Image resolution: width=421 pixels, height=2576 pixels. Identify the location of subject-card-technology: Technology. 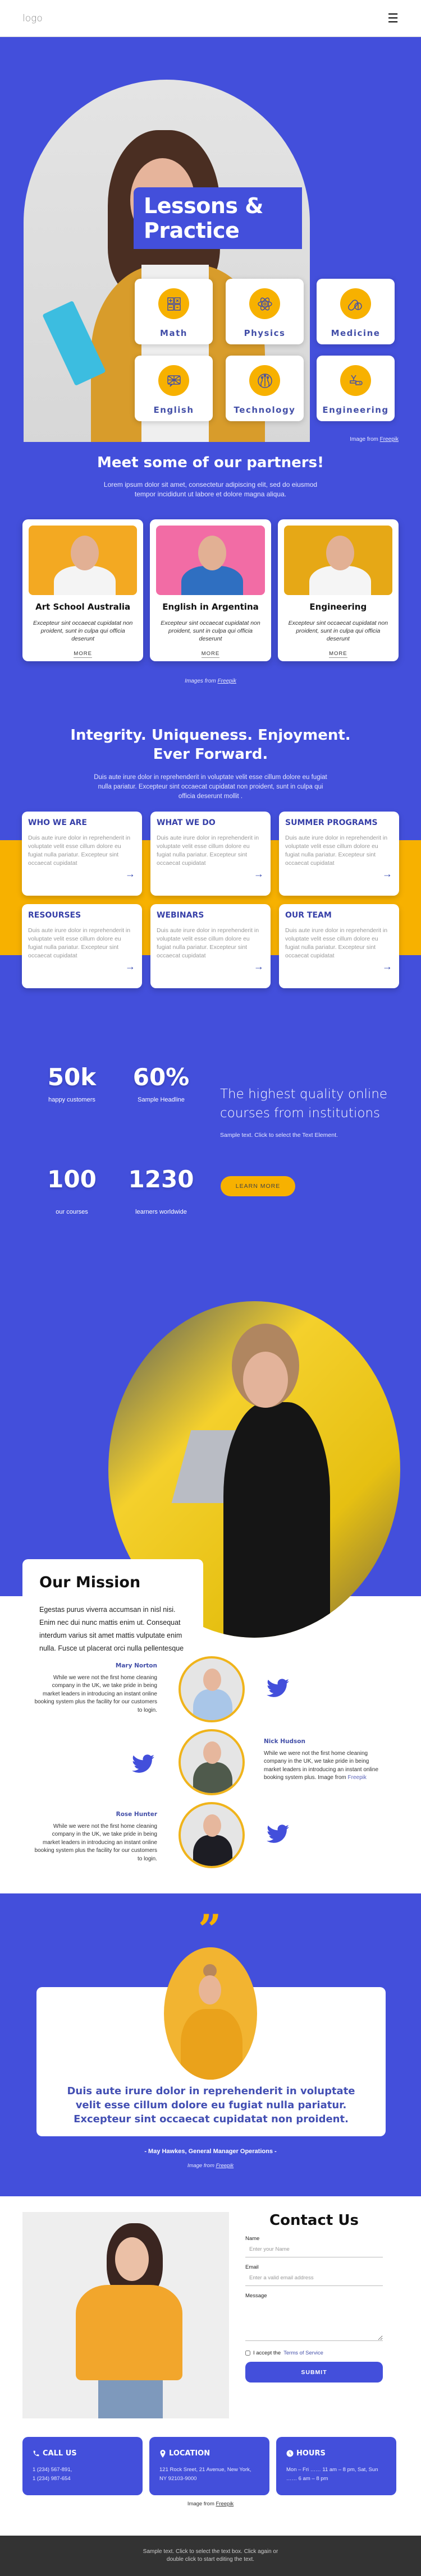
(265, 388).